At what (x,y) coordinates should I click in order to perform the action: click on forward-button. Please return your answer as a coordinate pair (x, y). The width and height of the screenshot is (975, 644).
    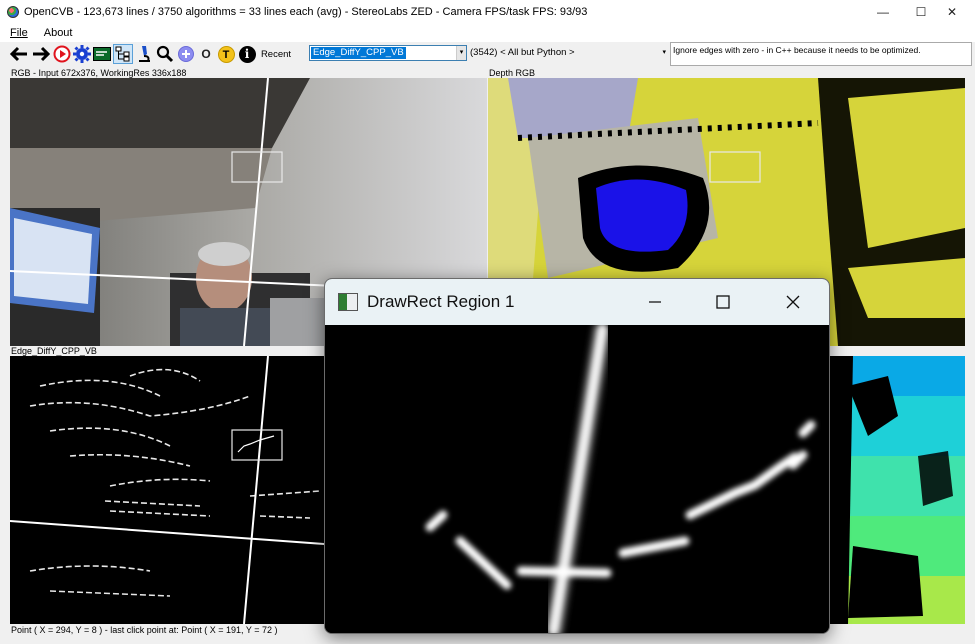
    Looking at the image, I should click on (41, 54).